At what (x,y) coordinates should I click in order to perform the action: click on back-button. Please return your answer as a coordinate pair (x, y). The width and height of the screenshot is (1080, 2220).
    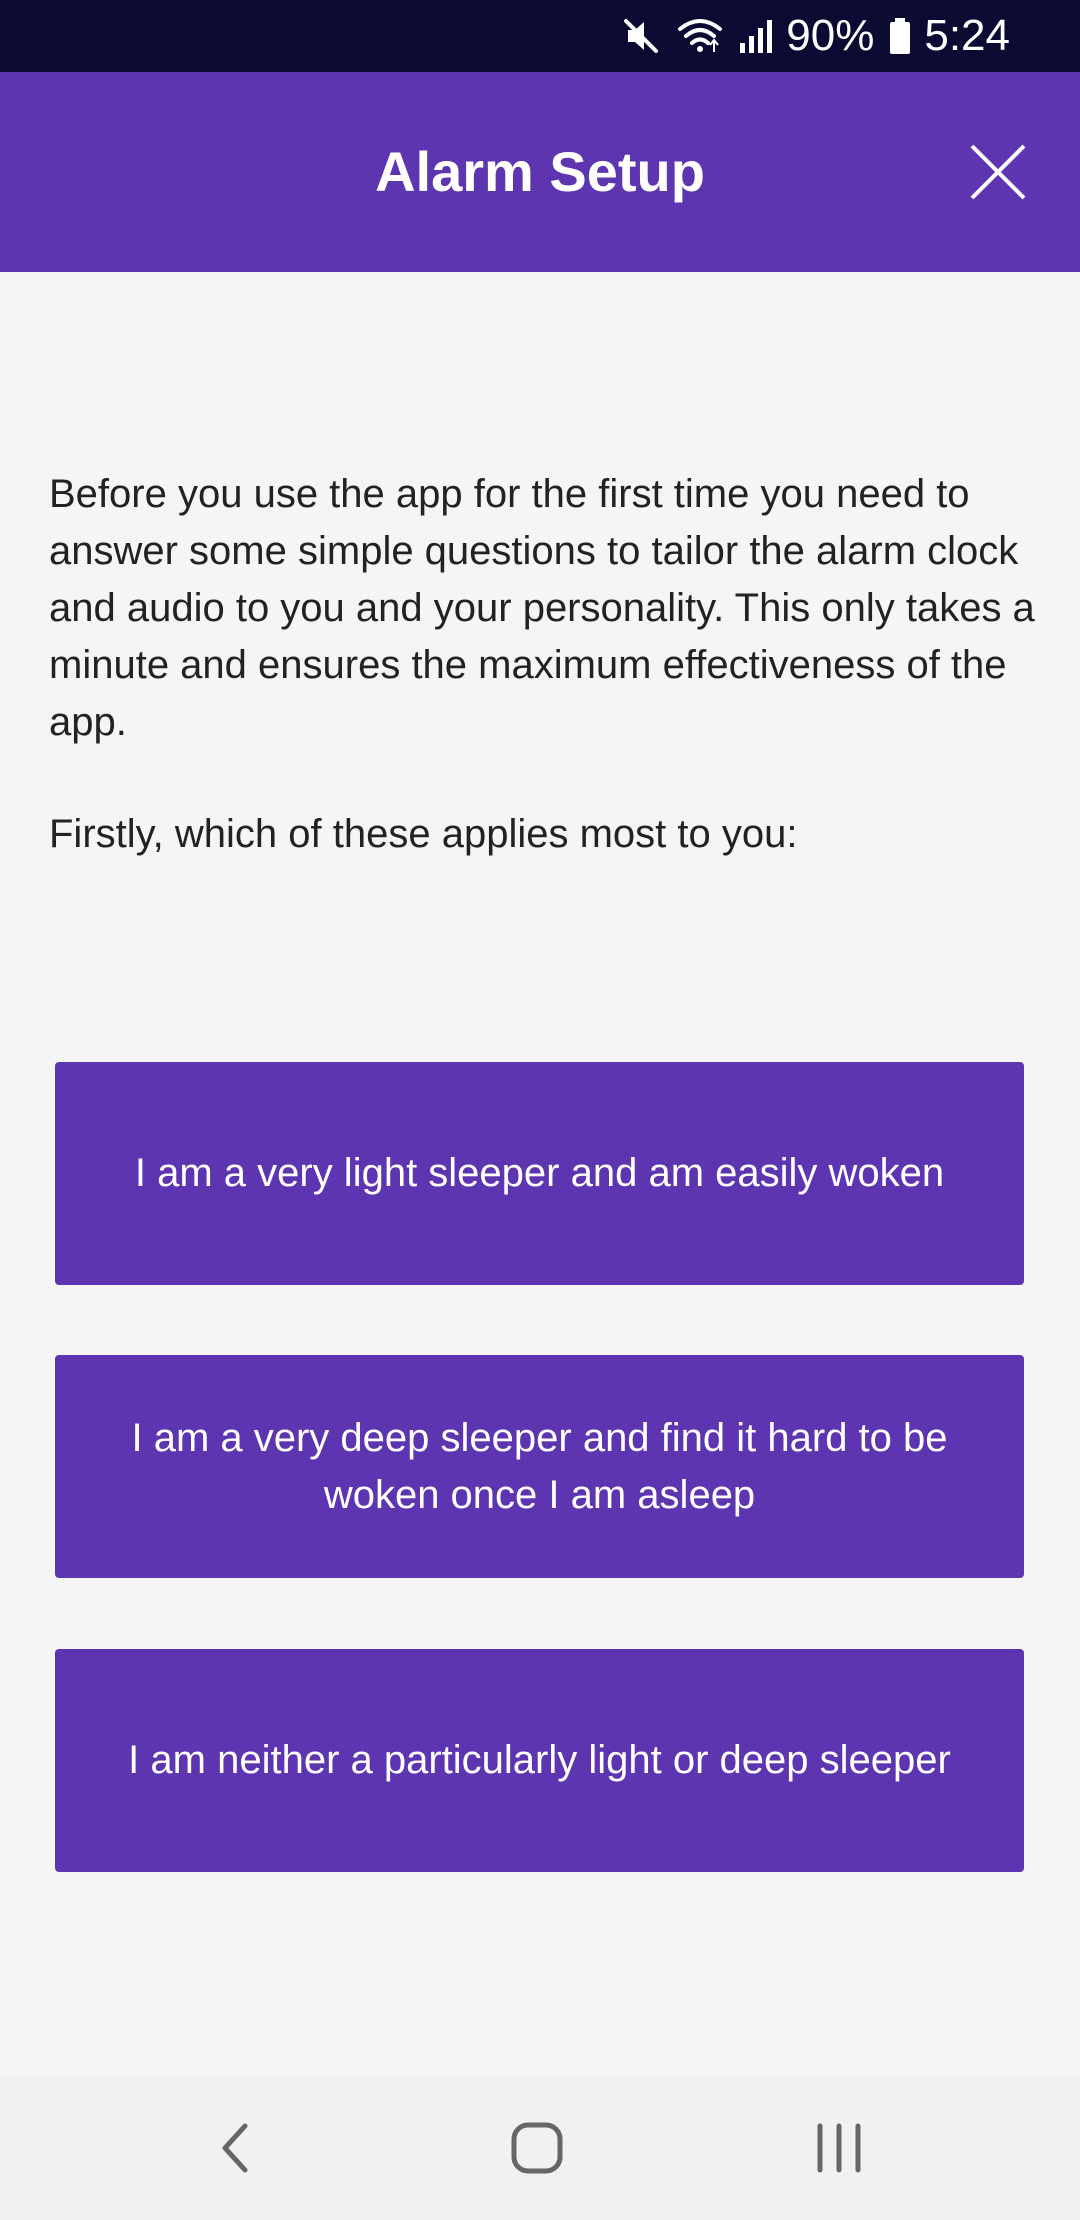
    Looking at the image, I should click on (235, 2148).